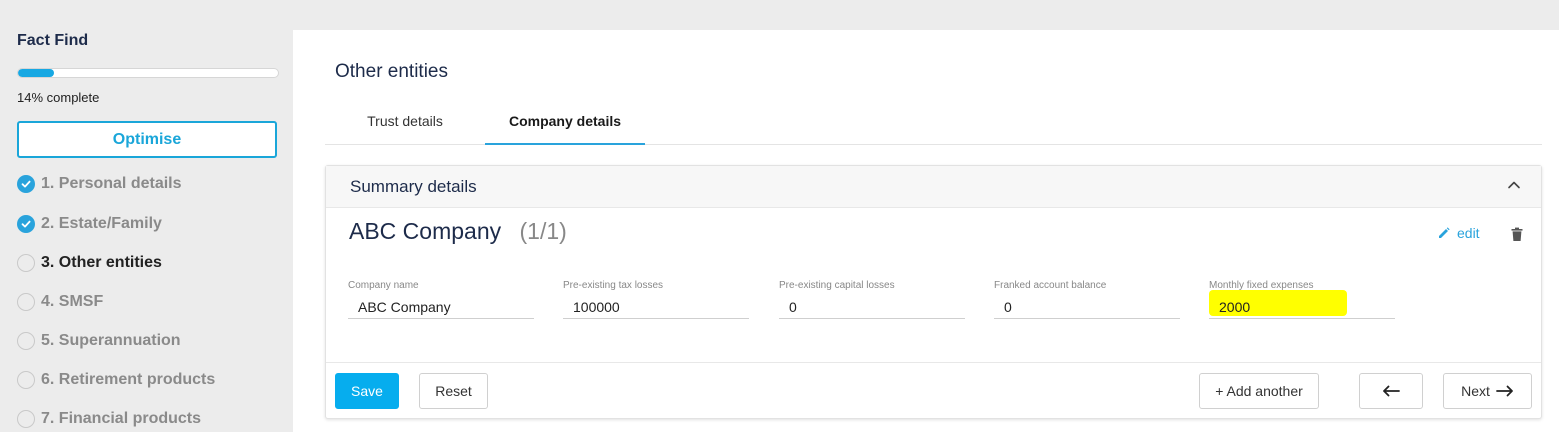 This screenshot has height=432, width=1559. Describe the element at coordinates (111, 183) in the screenshot. I see `sidebar-item-label: 1. Personal details` at that location.